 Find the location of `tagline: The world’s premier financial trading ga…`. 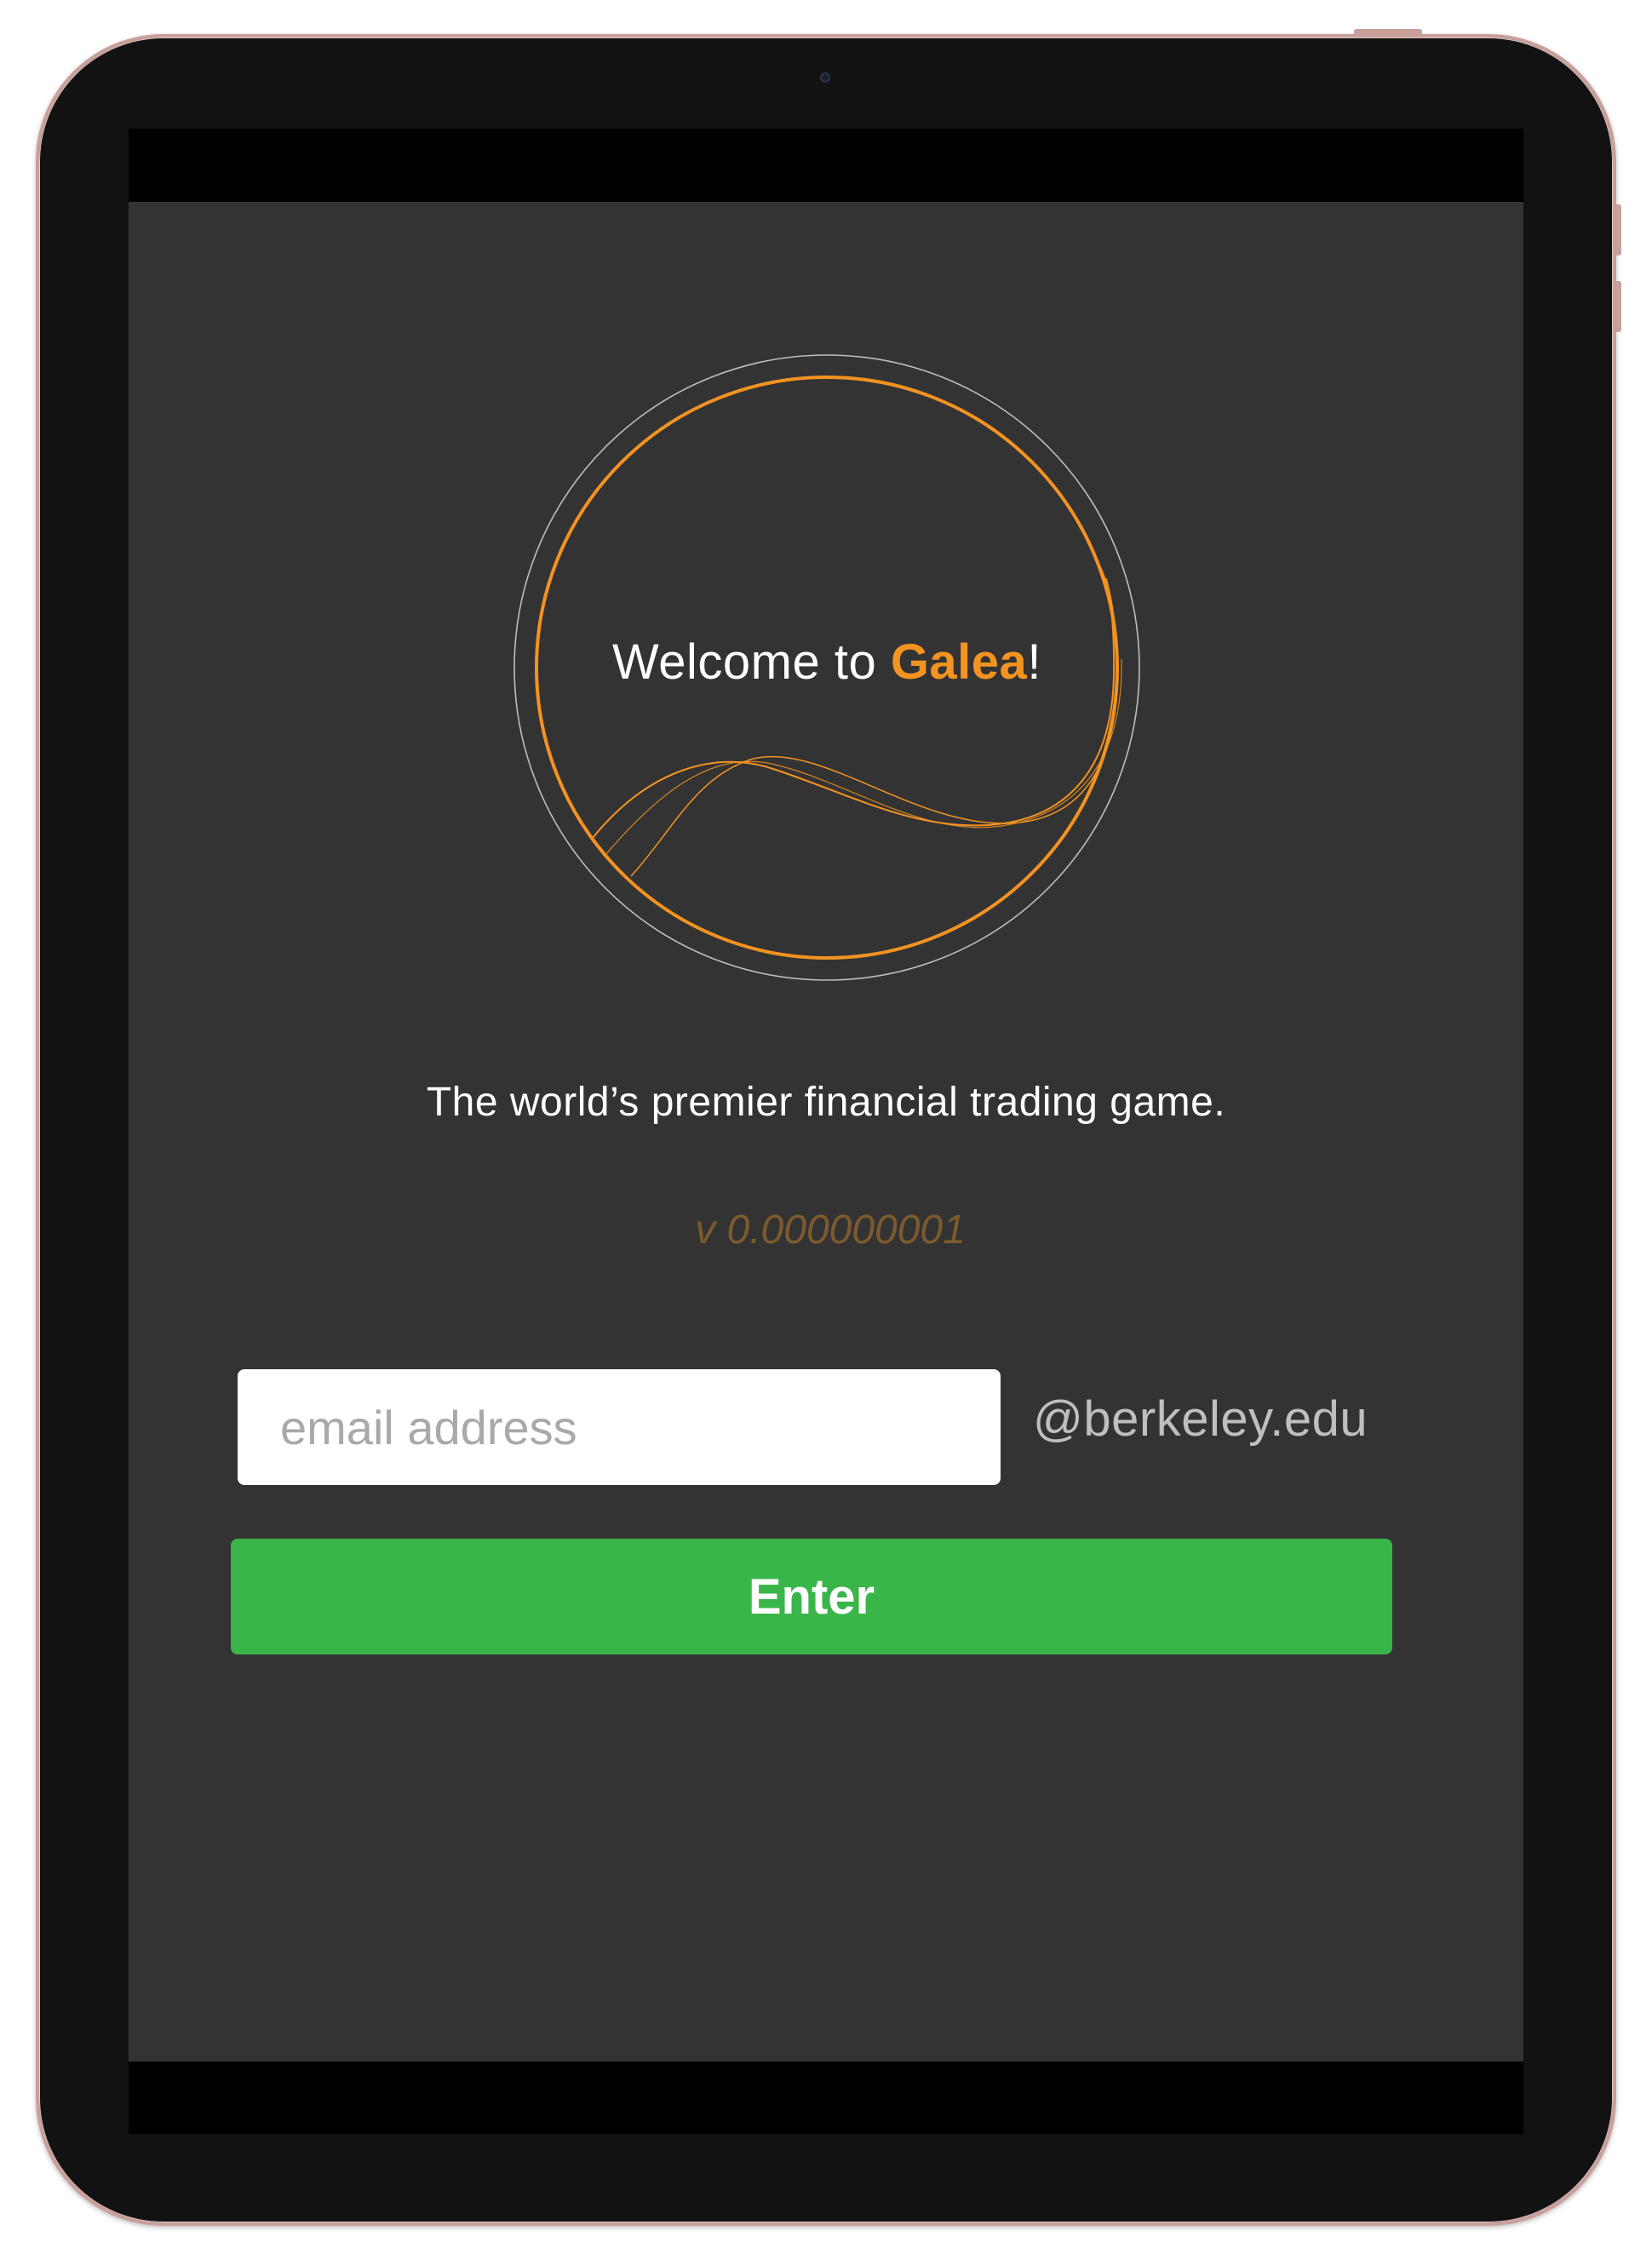

tagline: The world’s premier financial trading ga… is located at coordinates (826, 1102).